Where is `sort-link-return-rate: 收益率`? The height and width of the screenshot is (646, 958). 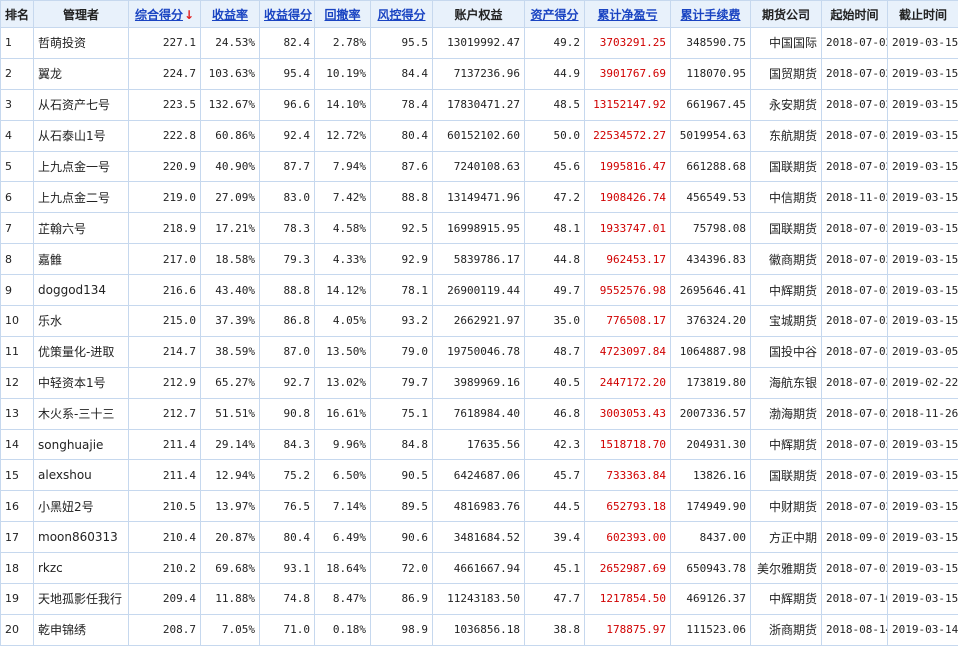 sort-link-return-rate: 收益率 is located at coordinates (230, 15).